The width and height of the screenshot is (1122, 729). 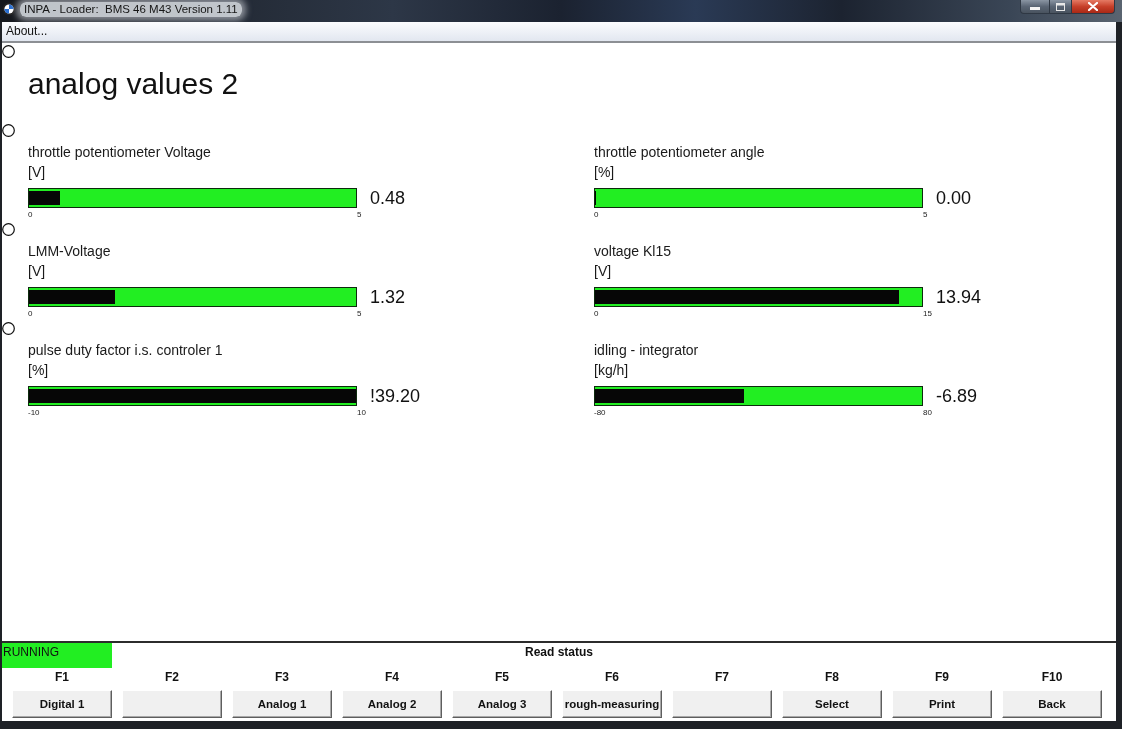 What do you see at coordinates (392, 704) in the screenshot?
I see `function-key-button: Analog 2` at bounding box center [392, 704].